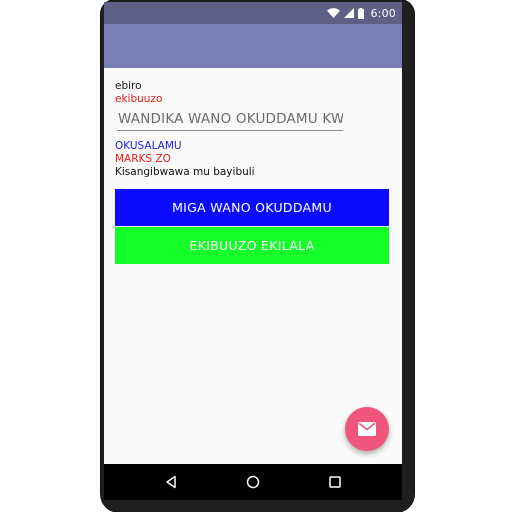  I want to click on navigation-bar, so click(253, 482).